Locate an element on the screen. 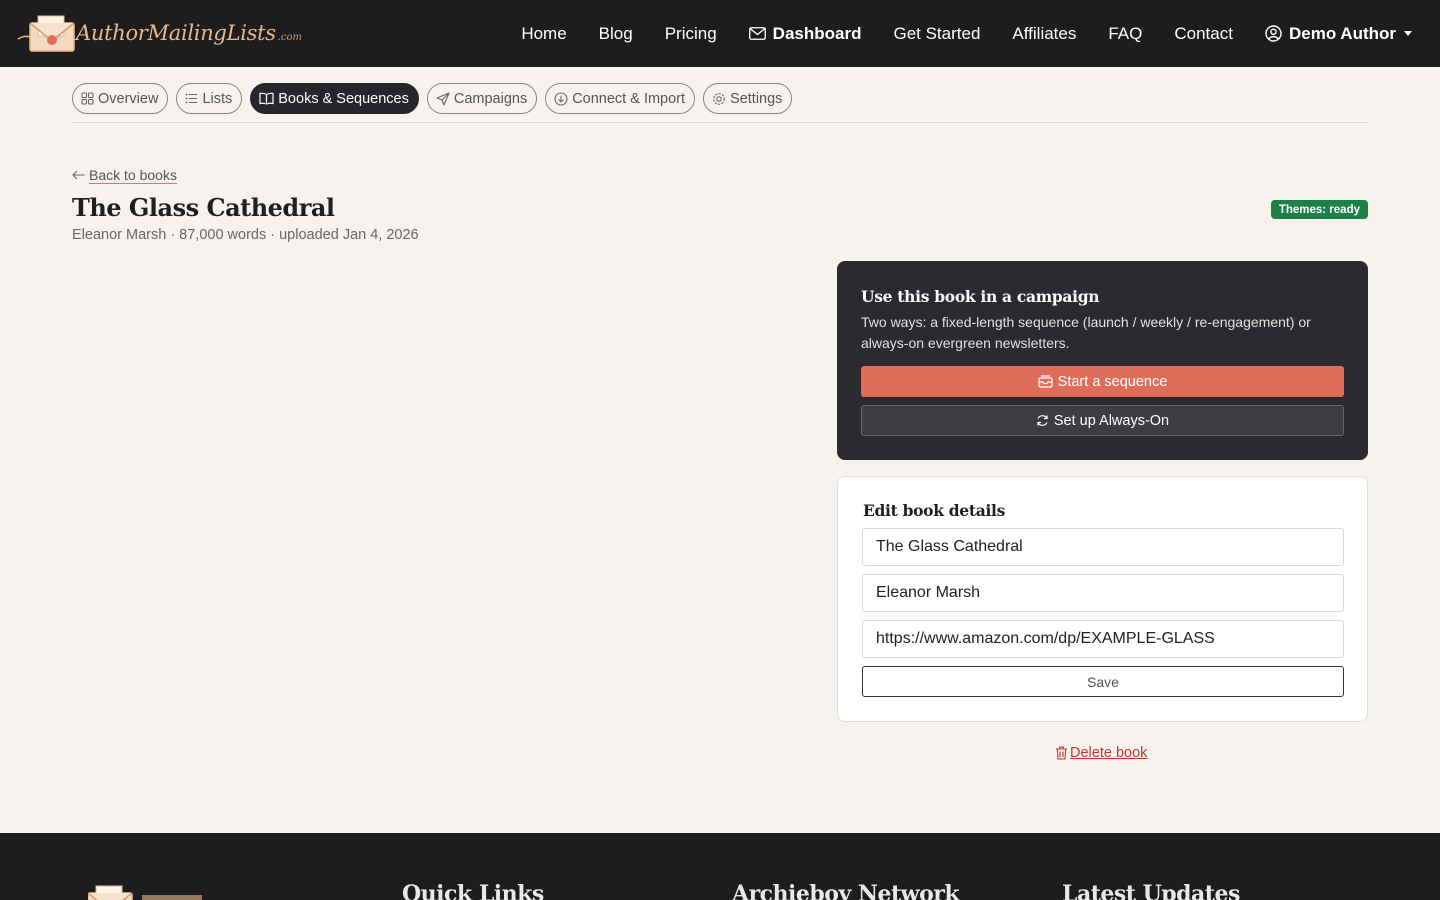  arrow-left-icon is located at coordinates (78, 175).